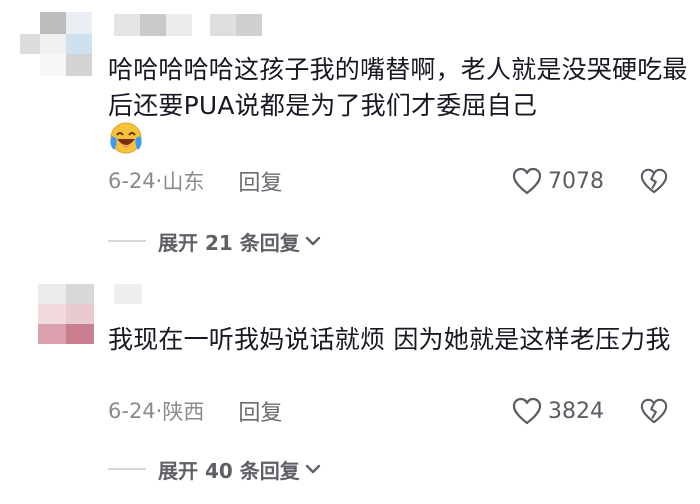 Image resolution: width=700 pixels, height=504 pixels. I want to click on laughing-crying-emoji-icon, so click(126, 138).